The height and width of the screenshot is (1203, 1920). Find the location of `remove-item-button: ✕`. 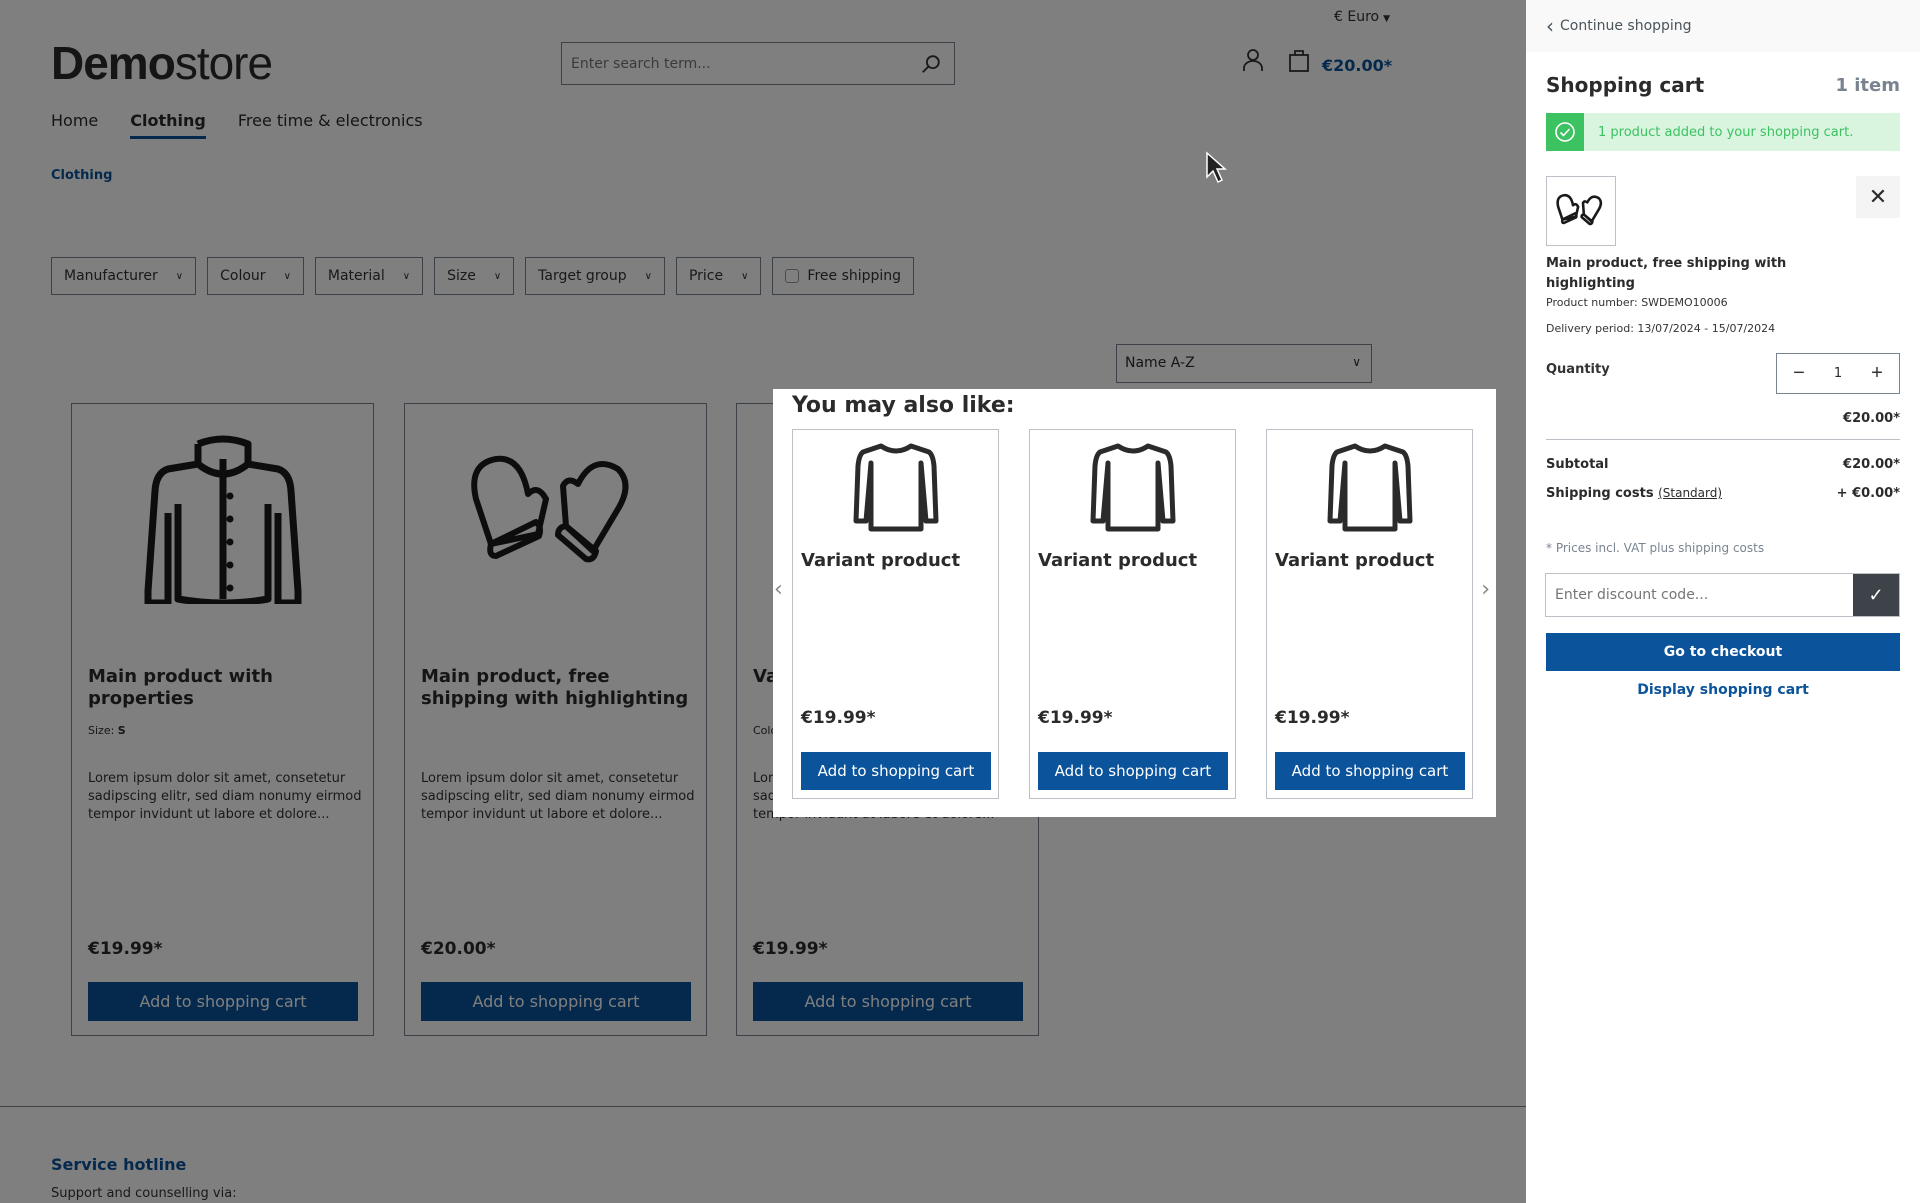

remove-item-button: ✕ is located at coordinates (1878, 197).